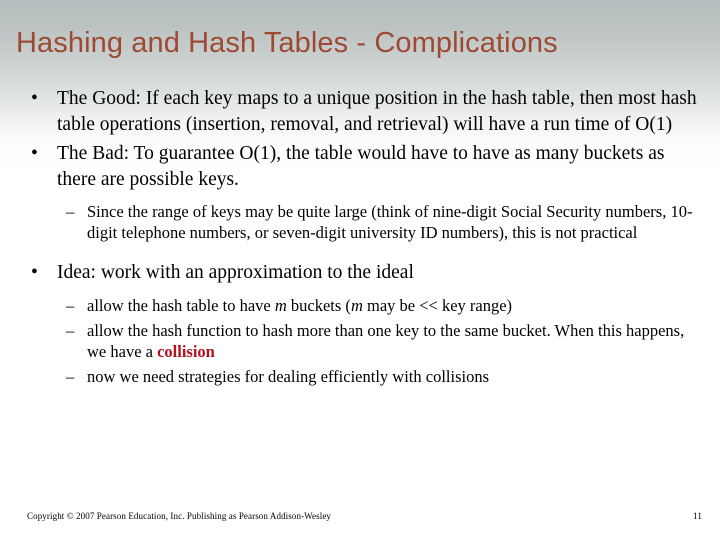 This screenshot has height=540, width=720. What do you see at coordinates (697, 517) in the screenshot?
I see `slide-page-number: 11` at bounding box center [697, 517].